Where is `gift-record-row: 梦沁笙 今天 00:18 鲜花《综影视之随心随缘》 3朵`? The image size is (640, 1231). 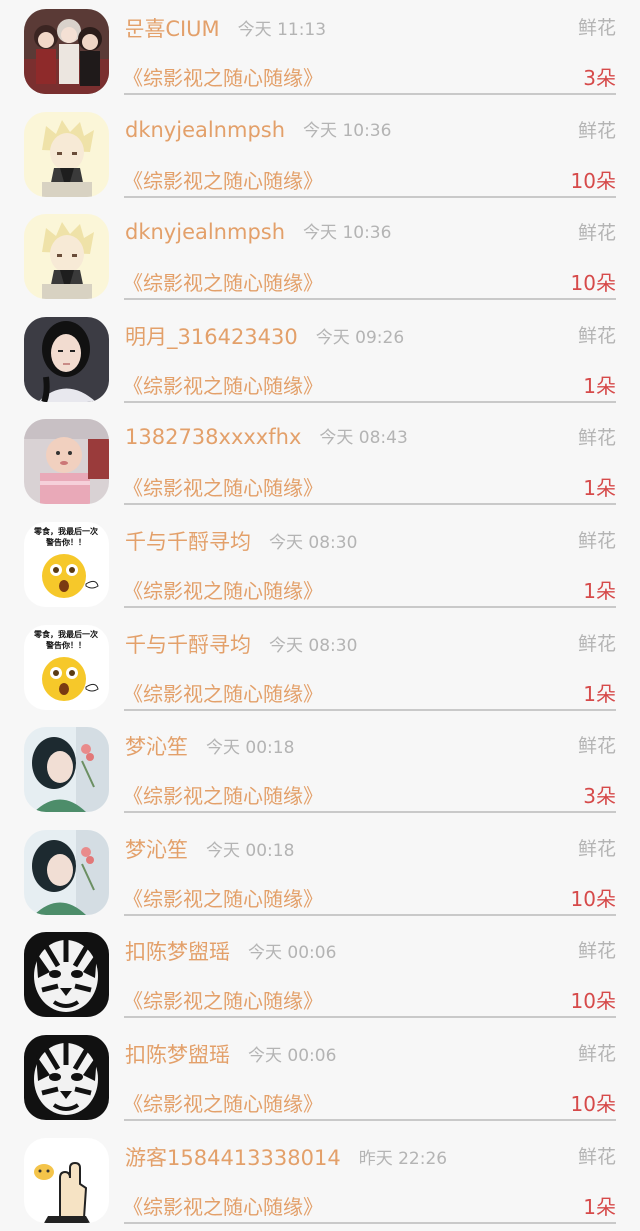 gift-record-row: 梦沁笙 今天 00:18 鲜花《综影视之随心随缘》 3朵 is located at coordinates (320, 769).